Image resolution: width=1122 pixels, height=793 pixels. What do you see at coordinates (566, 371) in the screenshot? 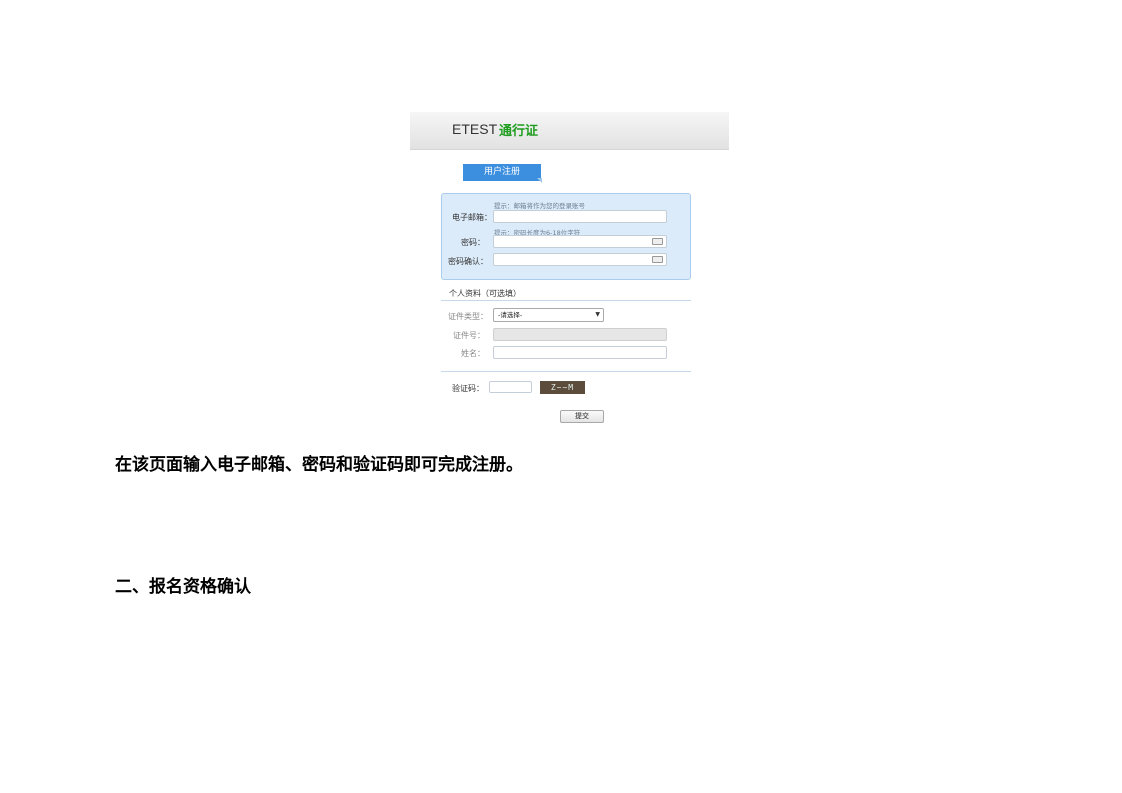
I see `captcha-divider` at bounding box center [566, 371].